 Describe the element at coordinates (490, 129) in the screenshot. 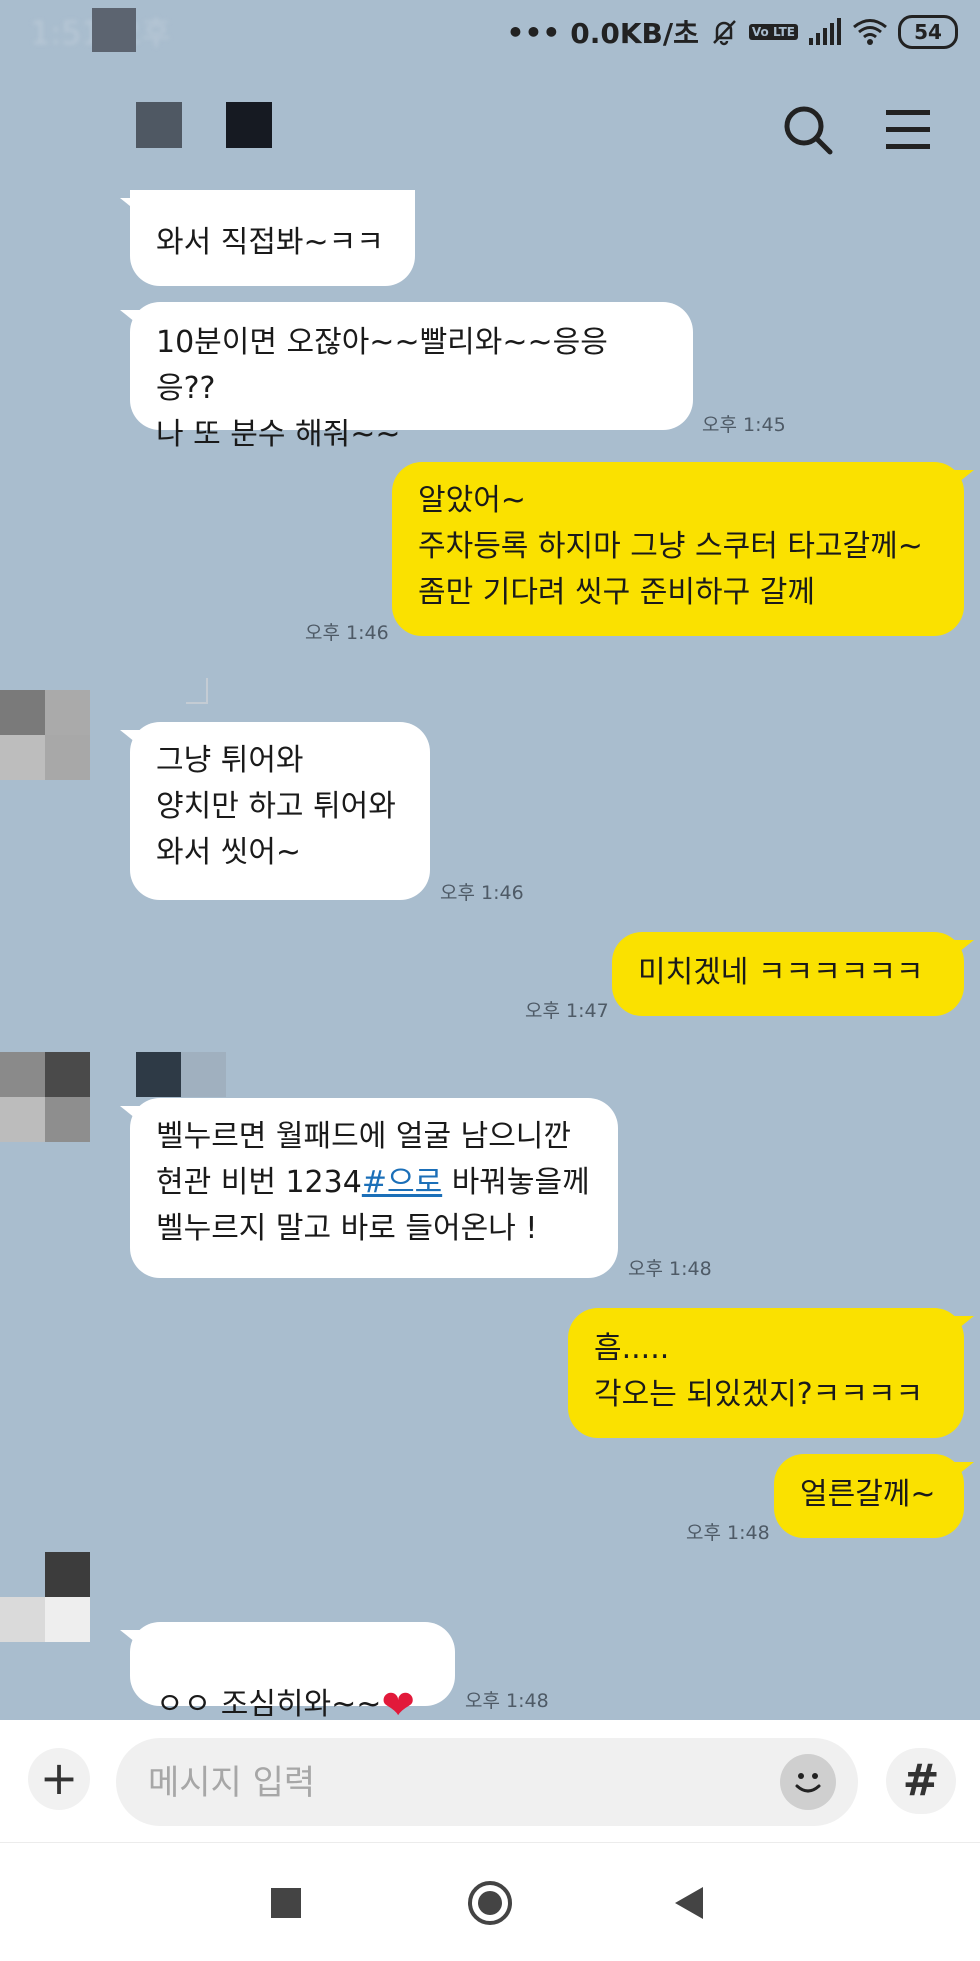

I see `chat-header` at that location.